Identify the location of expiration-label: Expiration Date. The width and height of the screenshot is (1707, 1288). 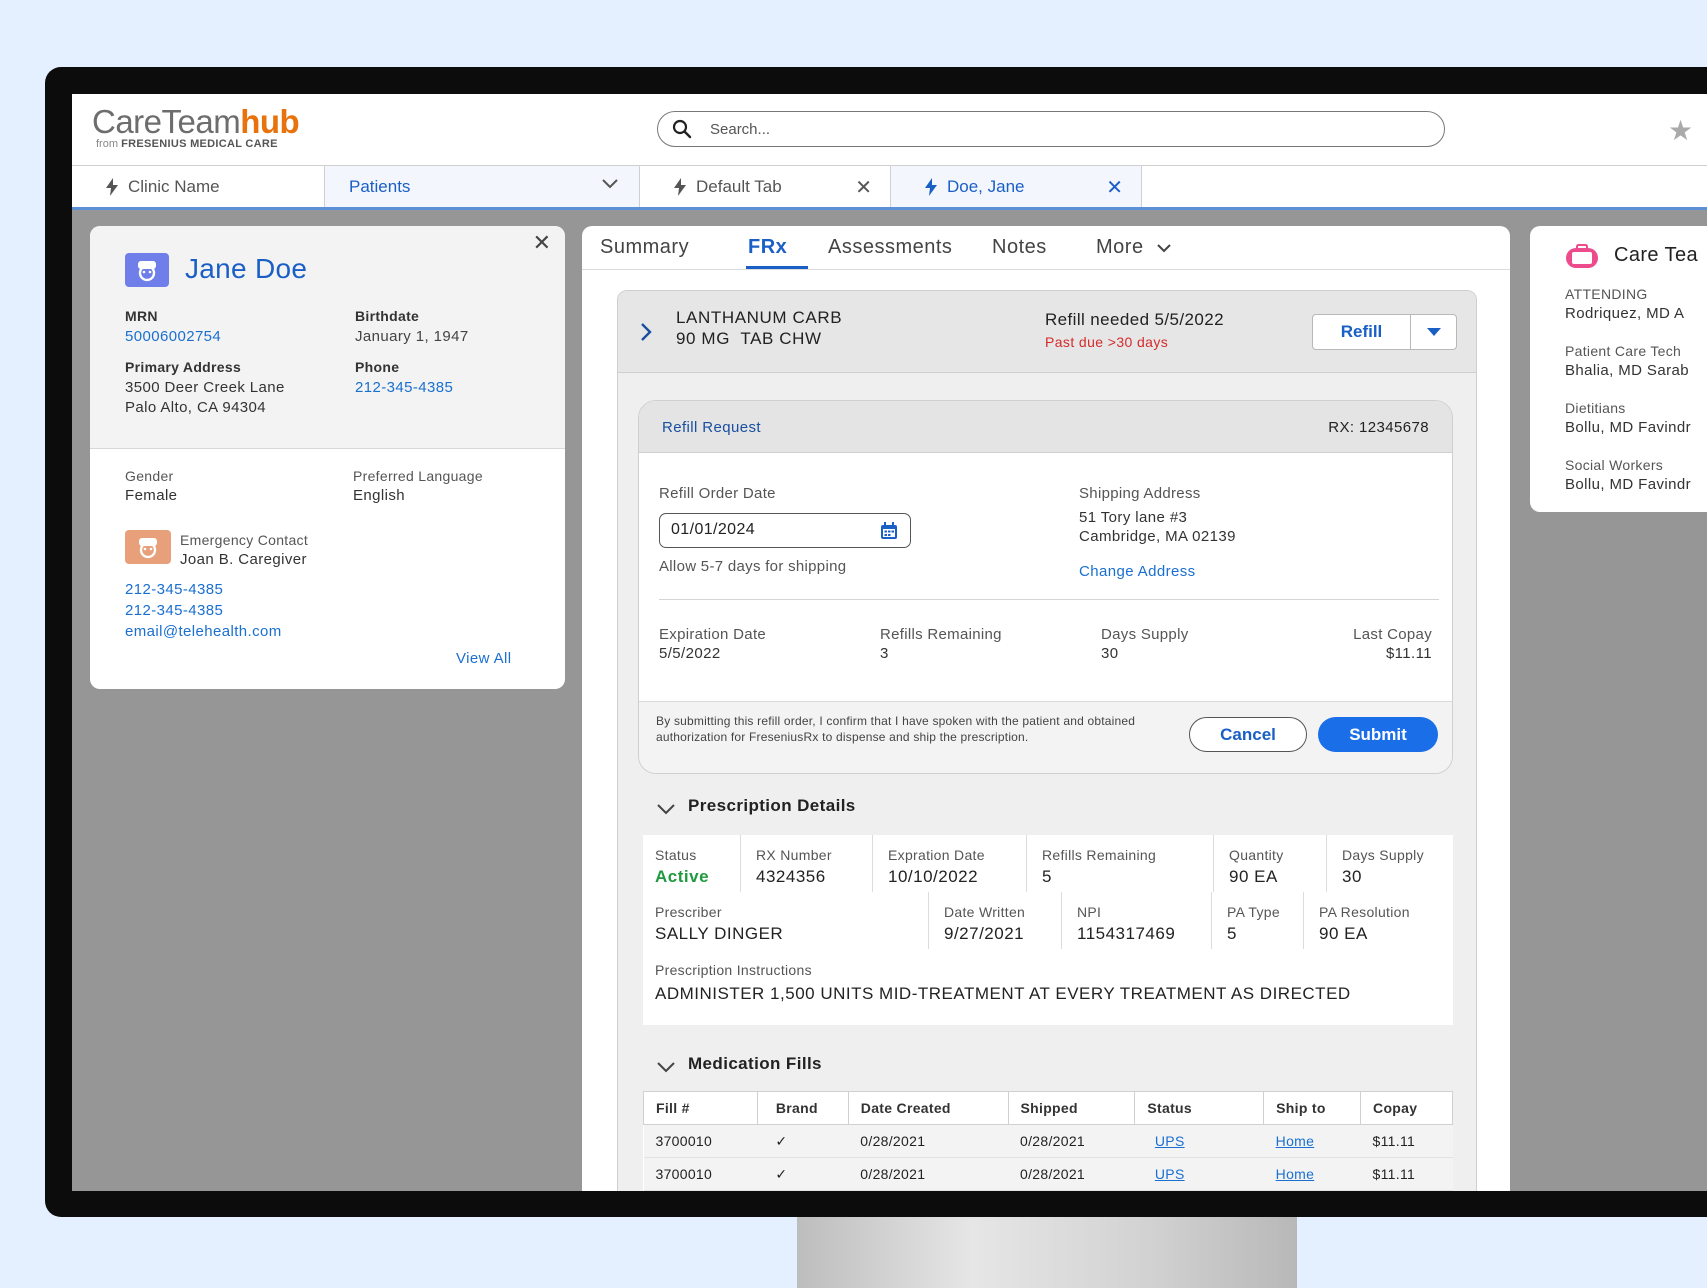
(713, 634).